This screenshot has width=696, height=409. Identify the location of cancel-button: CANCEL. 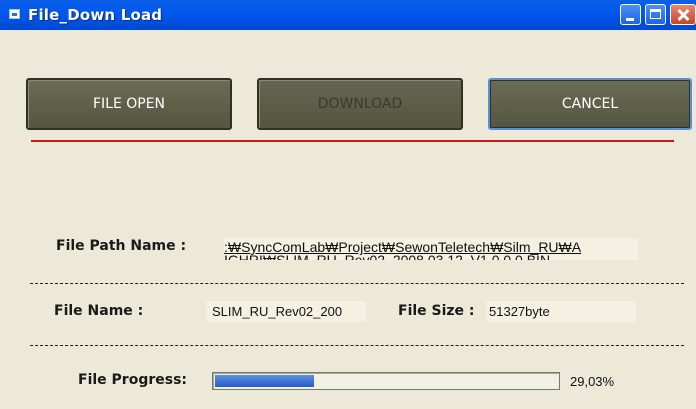
(590, 104).